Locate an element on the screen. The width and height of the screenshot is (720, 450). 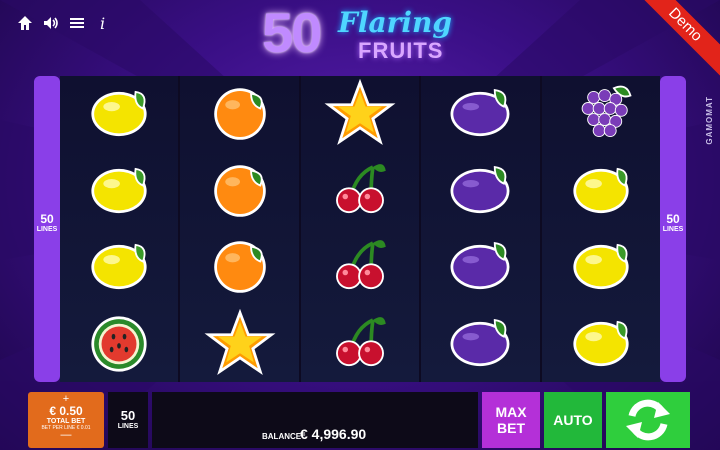
provider-label: GAMOMAT is located at coordinates (709, 120).